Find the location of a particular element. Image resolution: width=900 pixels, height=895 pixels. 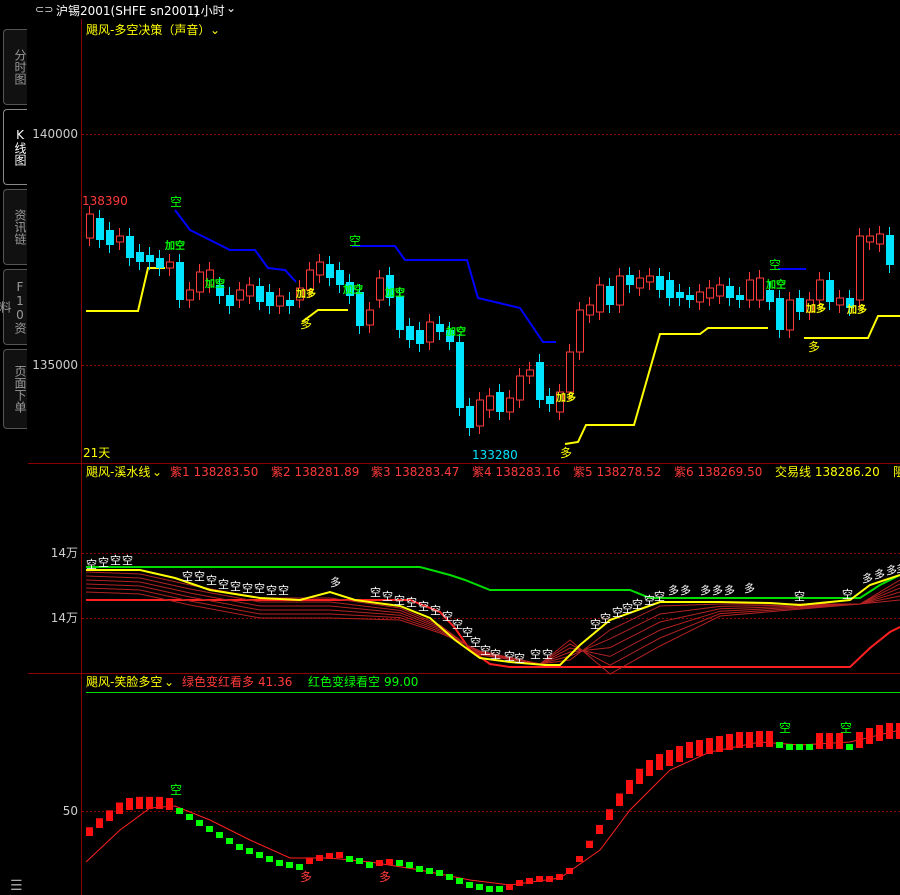

indicator-value: 紫4 138283.16 is located at coordinates (516, 472).